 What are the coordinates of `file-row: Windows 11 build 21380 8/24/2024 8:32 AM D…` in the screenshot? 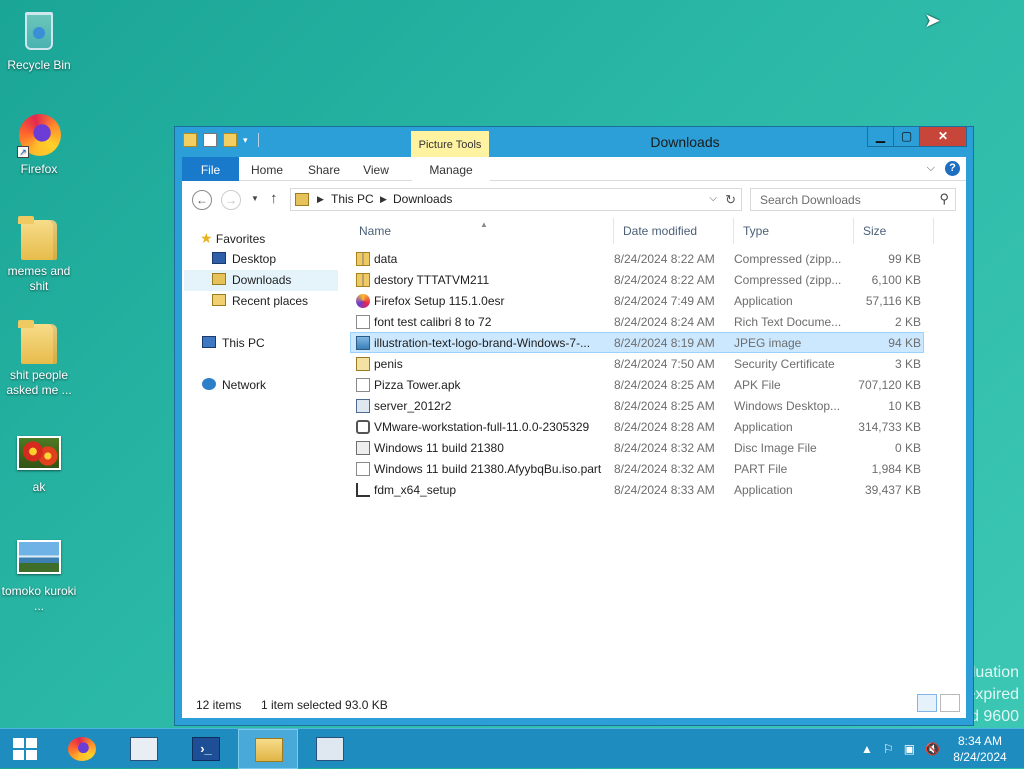 It's located at (637, 447).